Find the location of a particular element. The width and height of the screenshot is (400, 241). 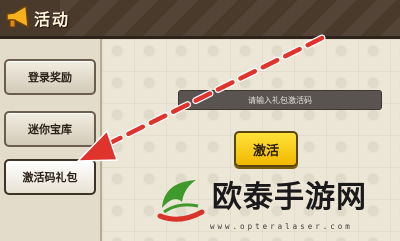

page-title: 活动 is located at coordinates (52, 19).